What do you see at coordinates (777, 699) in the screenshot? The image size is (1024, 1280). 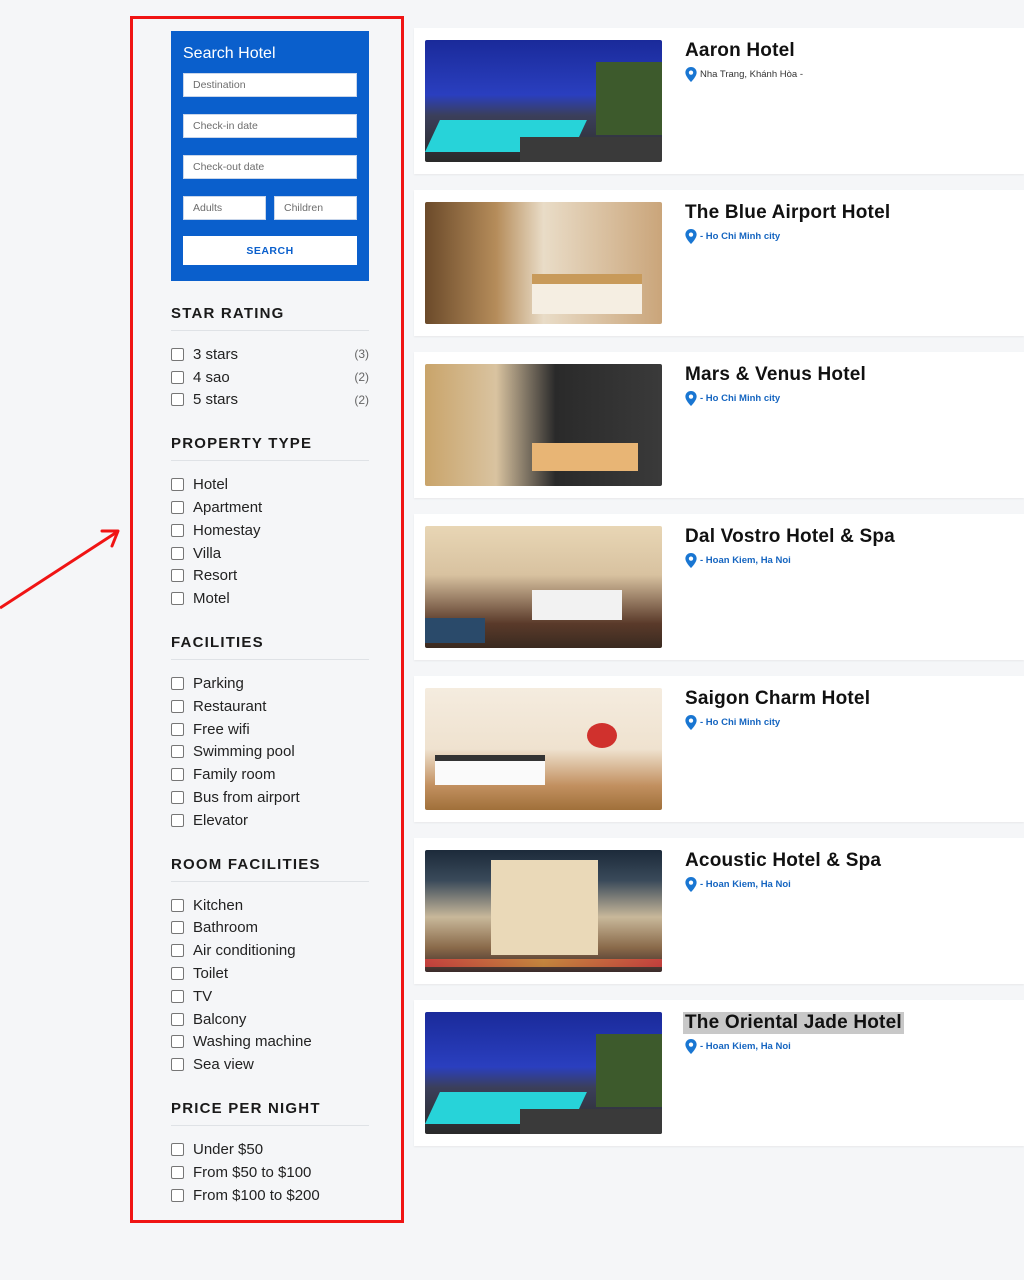 I see `hotel-name-link: Saigon Charm Hotel` at bounding box center [777, 699].